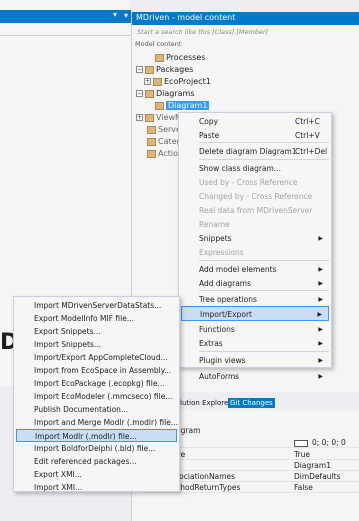 The height and width of the screenshot is (521, 359). I want to click on context-menu-item: Paste Ctrl+V, so click(255, 135).